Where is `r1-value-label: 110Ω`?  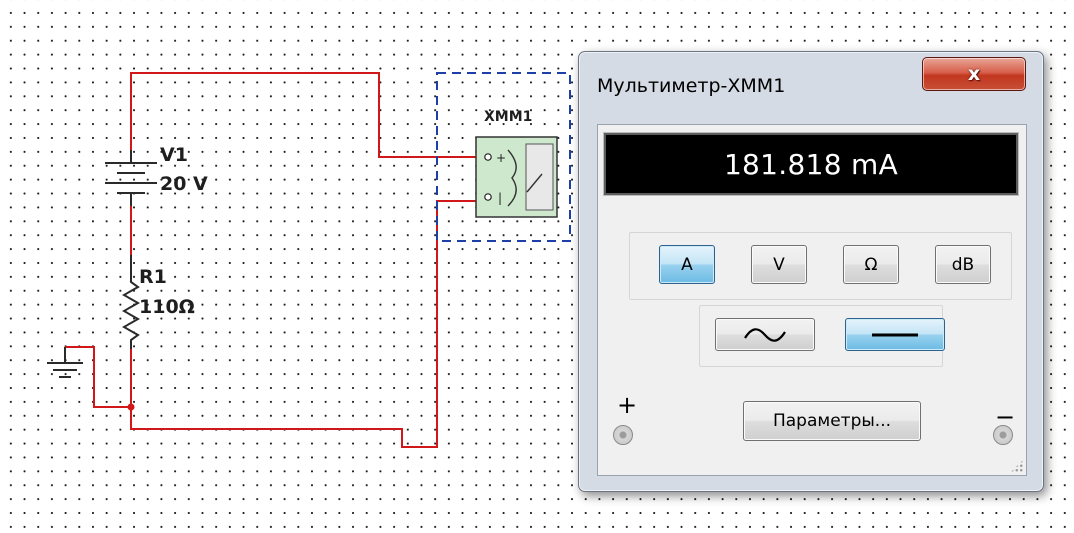 r1-value-label: 110Ω is located at coordinates (167, 307).